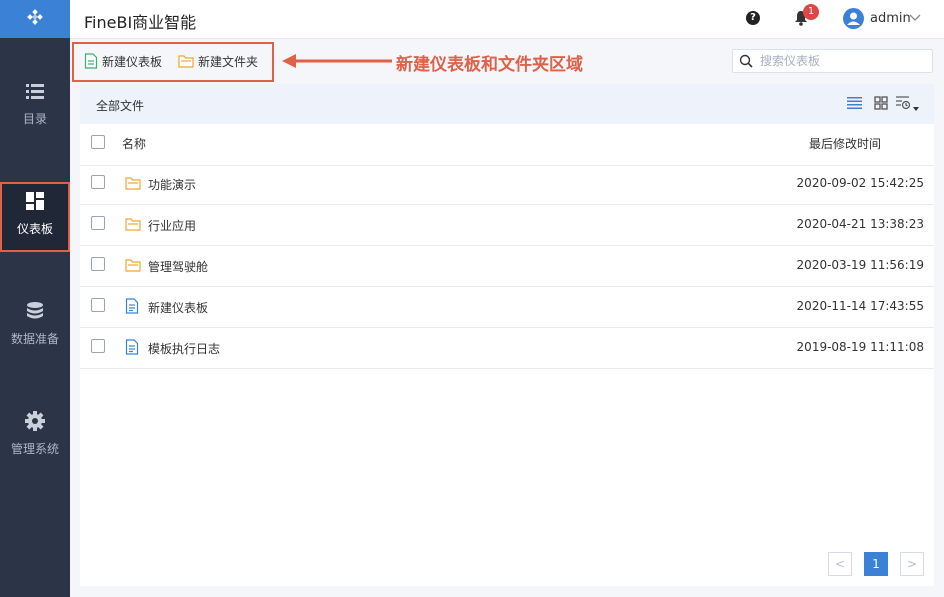 The height and width of the screenshot is (597, 944). Describe the element at coordinates (881, 103) in the screenshot. I see `grid-view-icon` at that location.